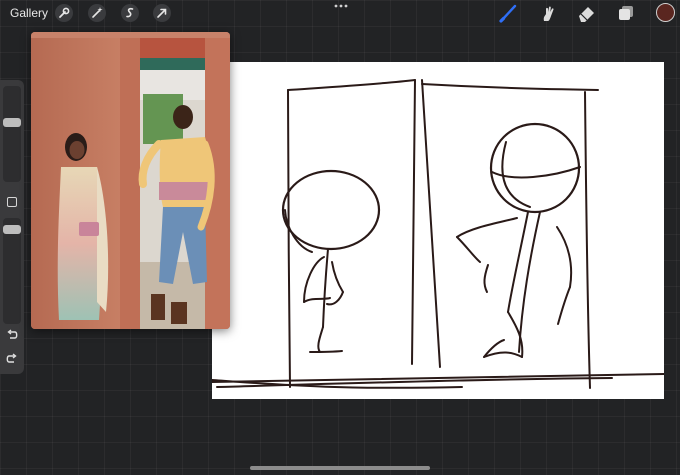  I want to click on side-toolbar, so click(12, 227).